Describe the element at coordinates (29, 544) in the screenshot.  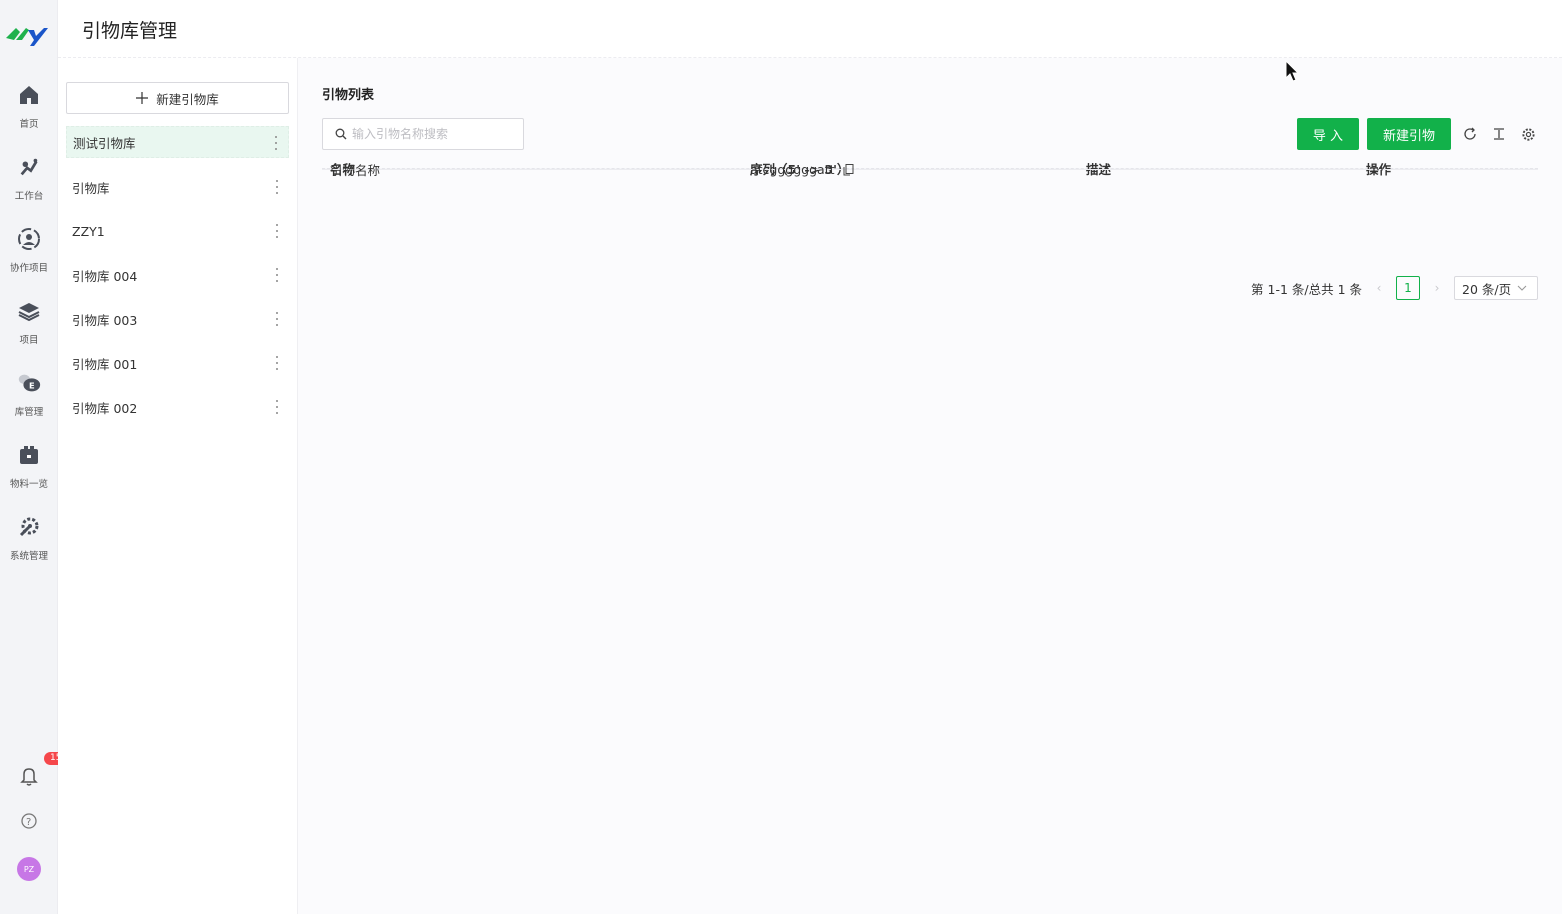
I see `rail-item-system: 系统管理` at that location.